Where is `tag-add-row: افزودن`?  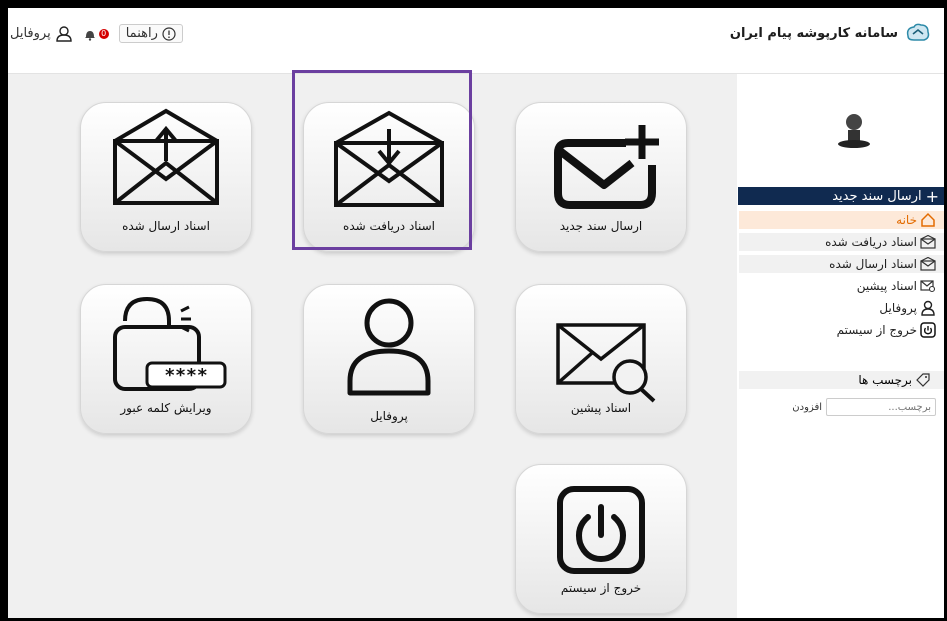 tag-add-row: افزودن is located at coordinates (864, 407).